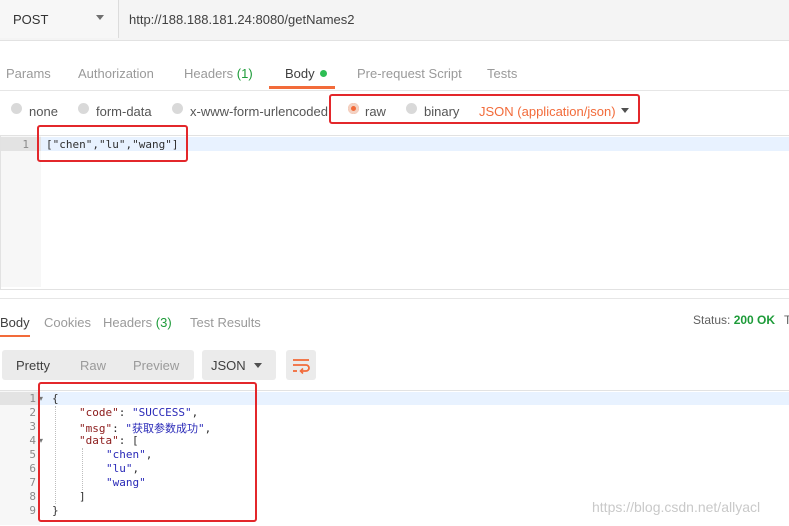  I want to click on radio-urlencoded-label: x-www-form-urlencoded, so click(259, 111).